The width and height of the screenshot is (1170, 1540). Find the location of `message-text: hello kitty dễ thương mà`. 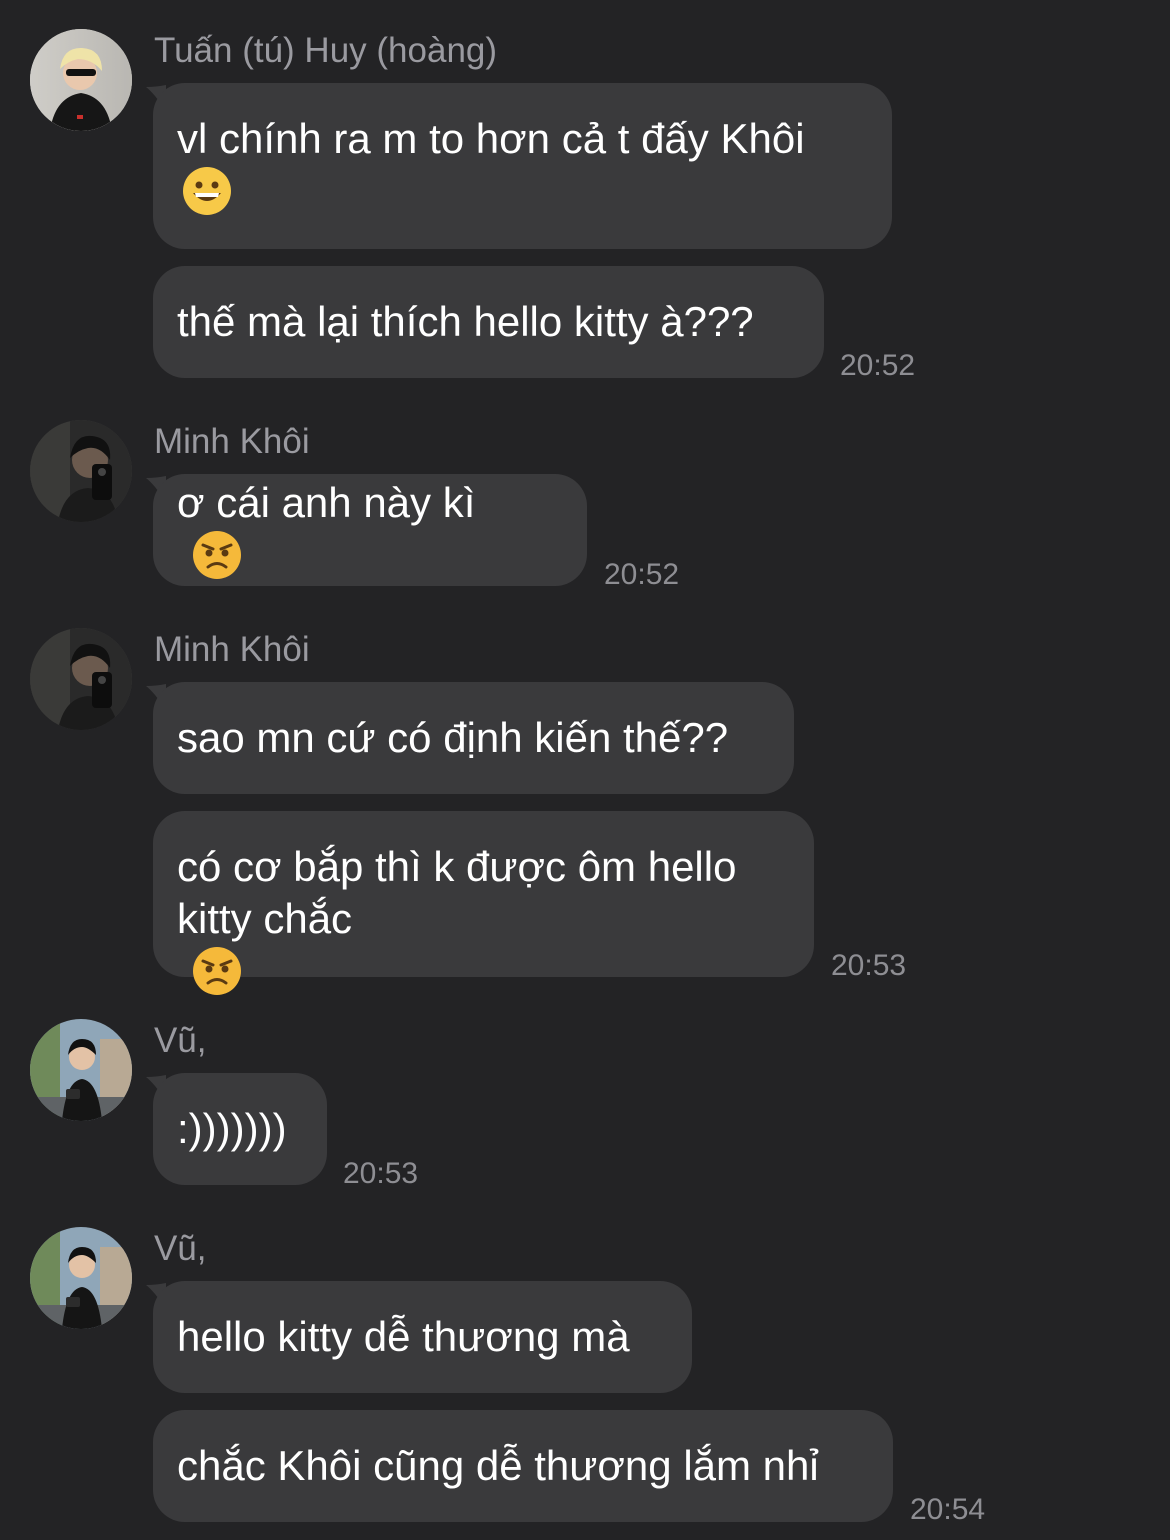

message-text: hello kitty dễ thương mà is located at coordinates (403, 1336).